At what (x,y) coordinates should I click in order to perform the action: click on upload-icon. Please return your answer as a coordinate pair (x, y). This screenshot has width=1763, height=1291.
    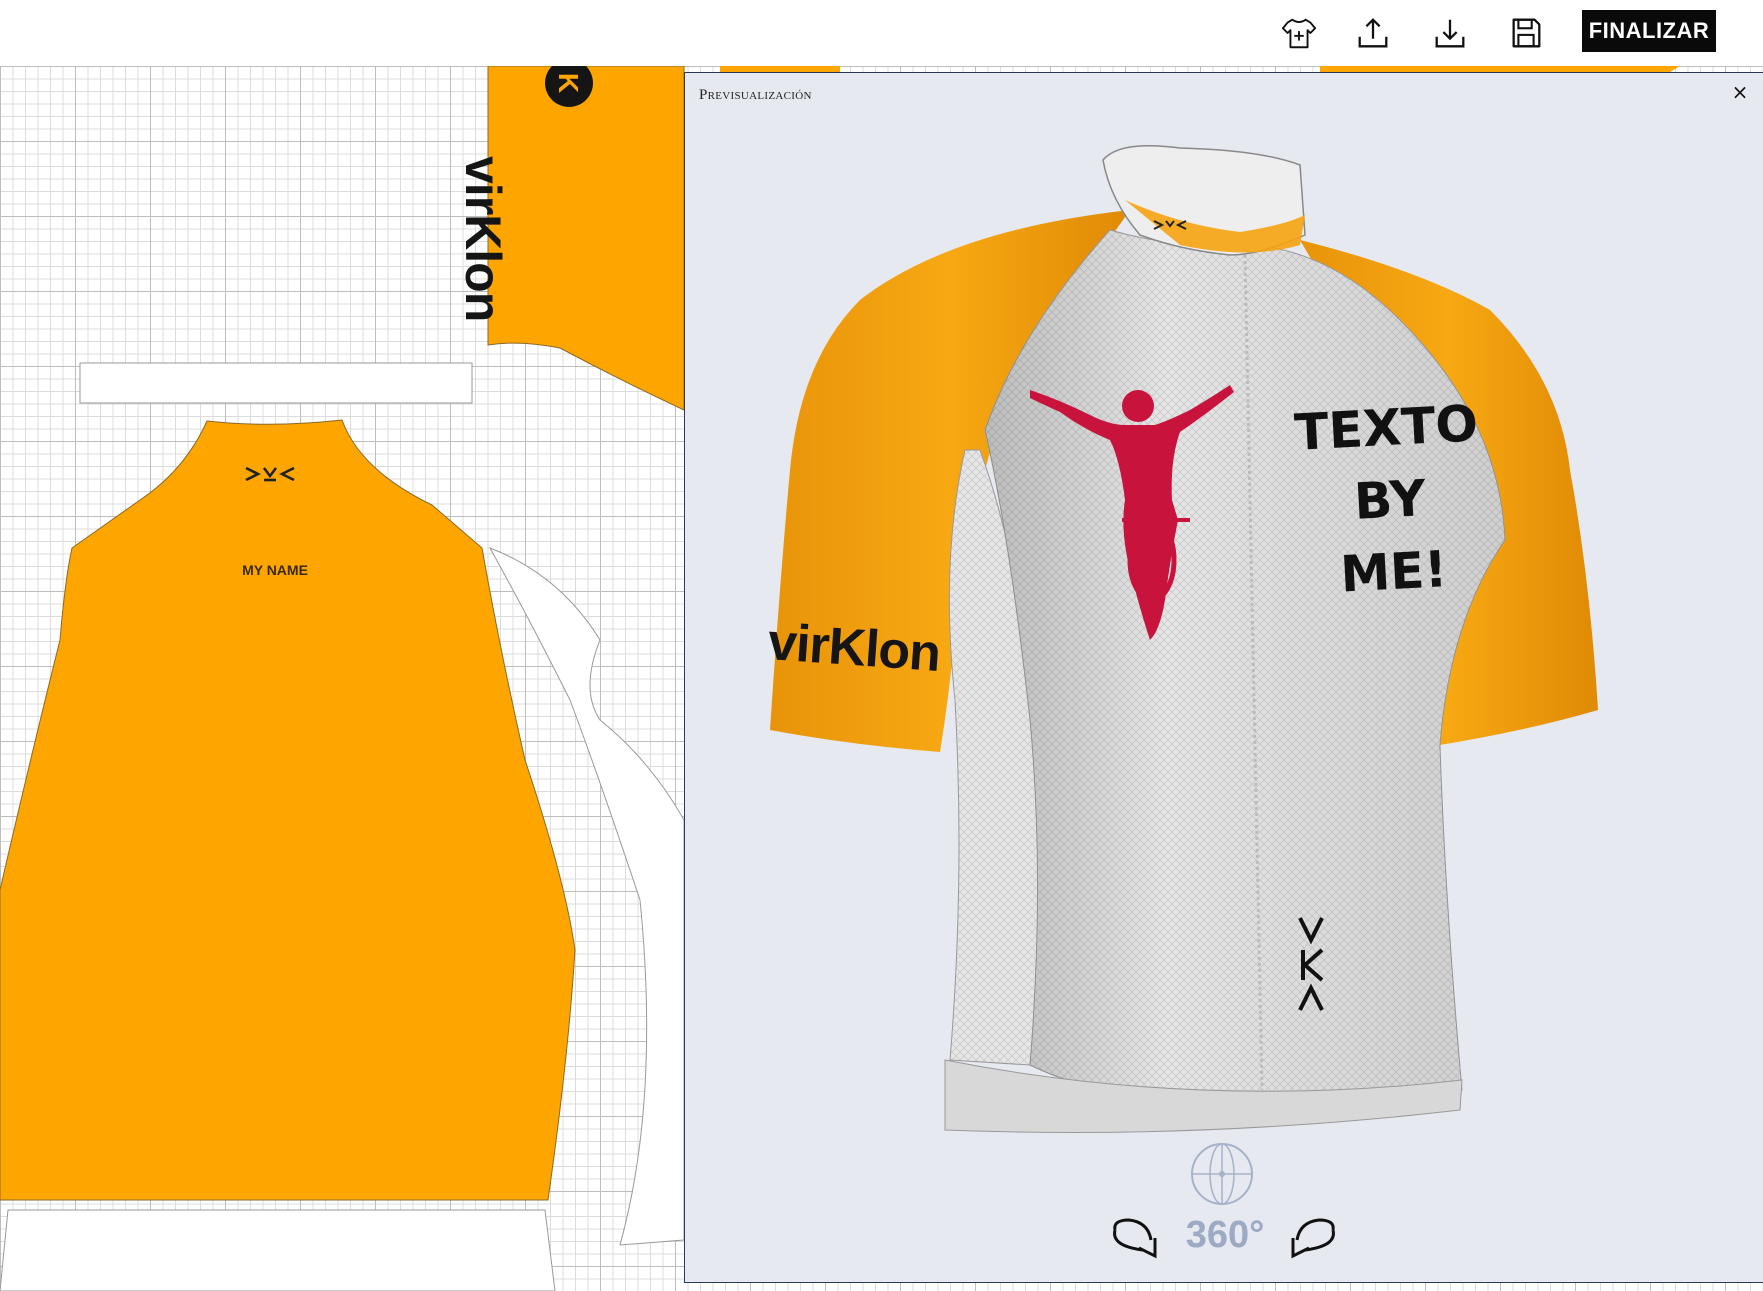
    Looking at the image, I should click on (1373, 33).